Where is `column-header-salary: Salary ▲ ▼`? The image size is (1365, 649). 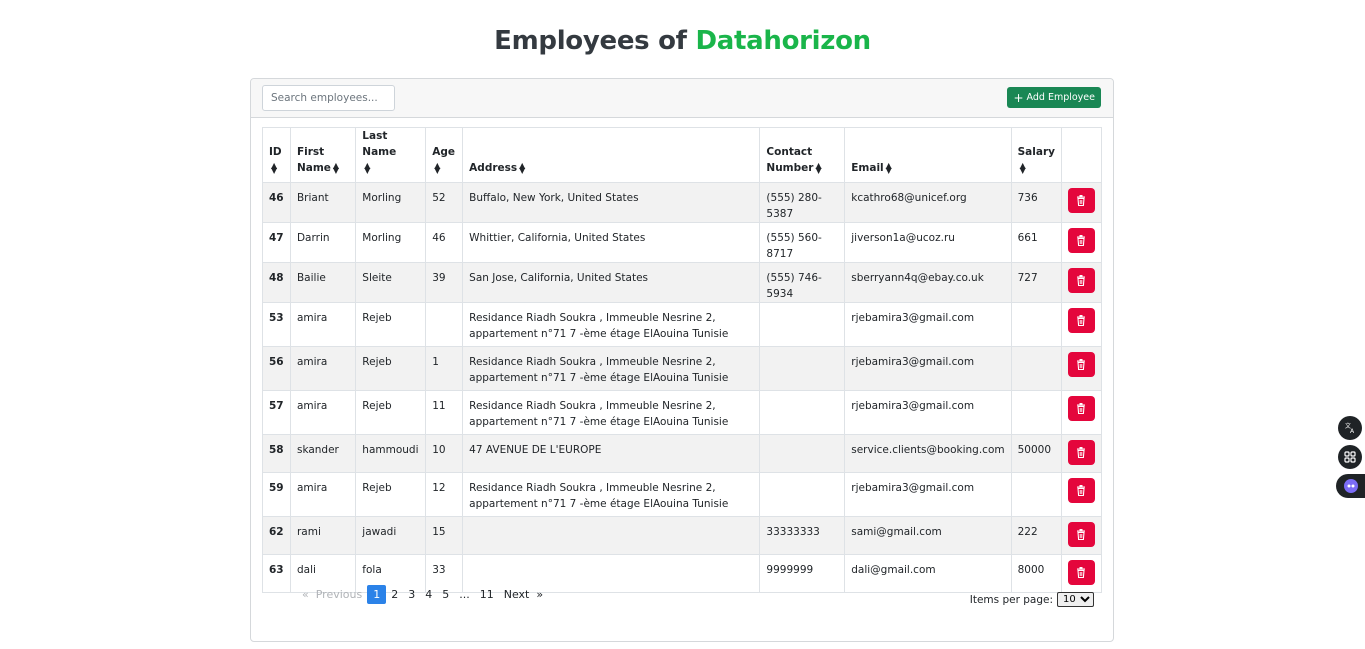 column-header-salary: Salary ▲ ▼ is located at coordinates (1036, 155).